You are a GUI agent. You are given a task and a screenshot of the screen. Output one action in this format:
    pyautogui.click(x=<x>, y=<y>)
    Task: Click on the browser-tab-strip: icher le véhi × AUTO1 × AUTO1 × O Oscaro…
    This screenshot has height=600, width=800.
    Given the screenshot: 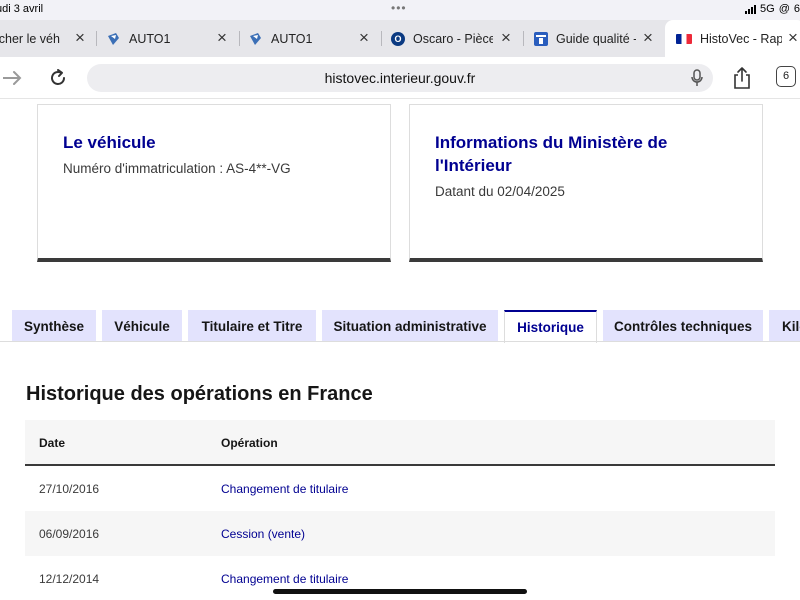 What is the action you would take?
    pyautogui.click(x=400, y=38)
    